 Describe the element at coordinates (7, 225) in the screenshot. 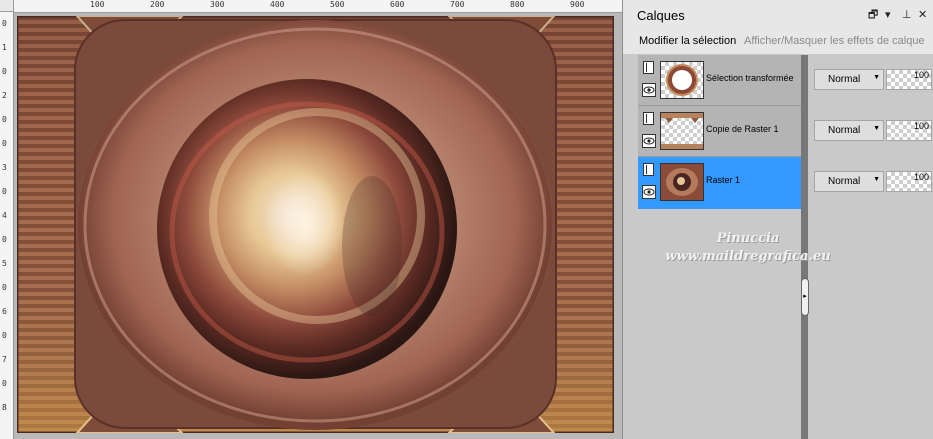

I see `ruler-vertical: 0 1 0 2 0 0 3 0 4 0 5 0 6 0 7 0 8` at that location.